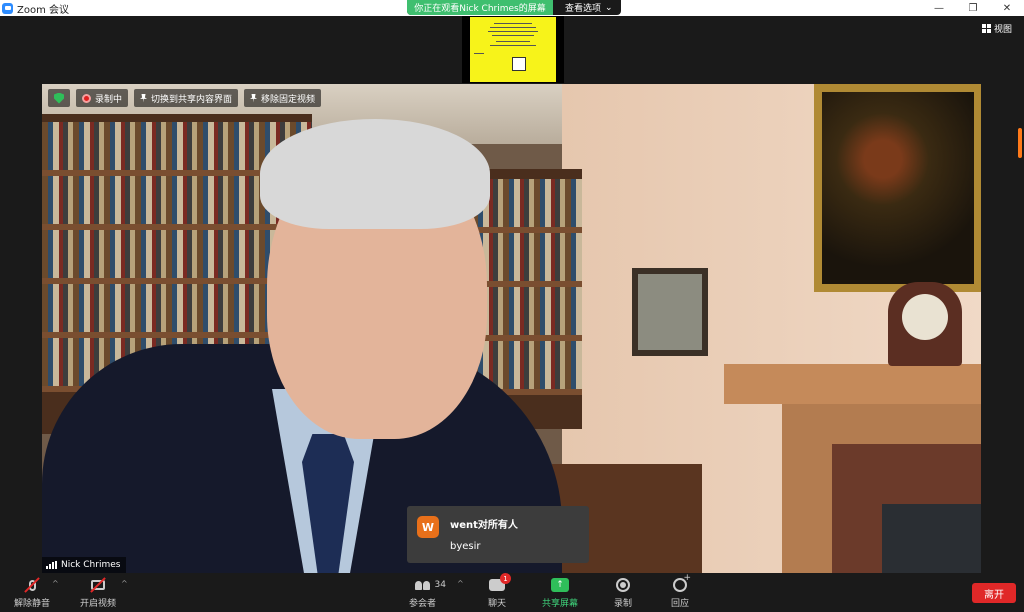  What do you see at coordinates (440, 585) in the screenshot?
I see `participants-count: 34` at bounding box center [440, 585].